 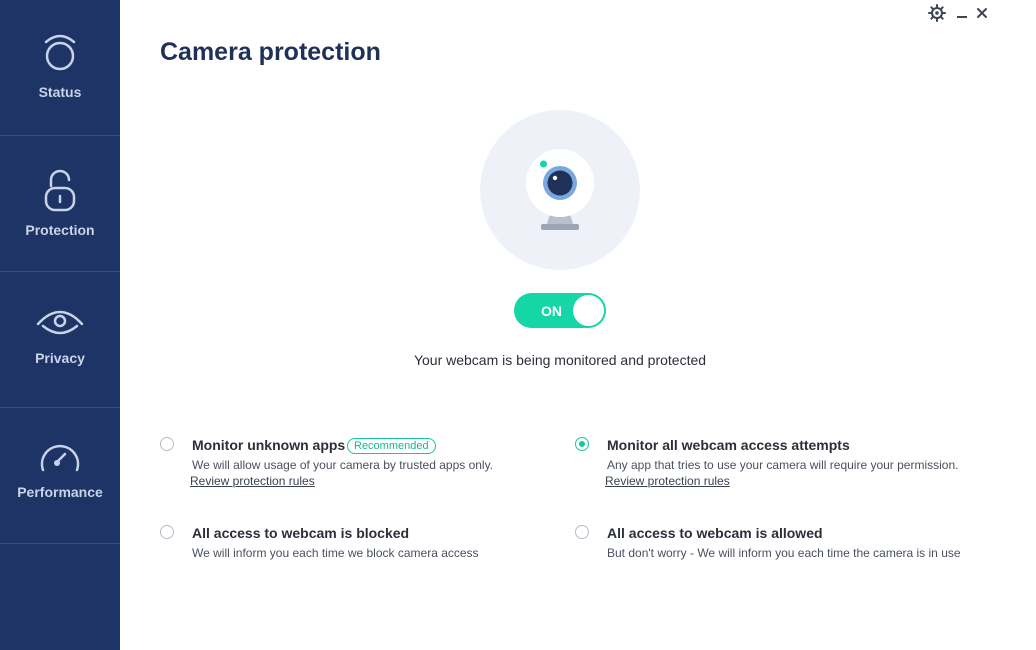 I want to click on recommended-badge: Recommended, so click(x=391, y=446).